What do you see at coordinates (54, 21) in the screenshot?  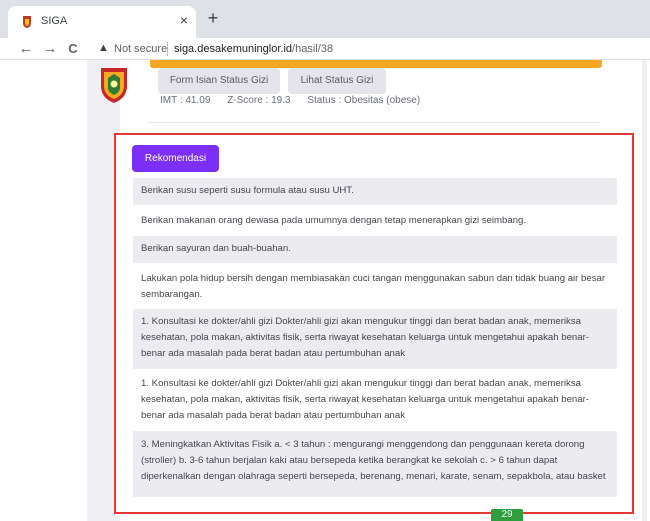 I see `tab-title: SIGA` at bounding box center [54, 21].